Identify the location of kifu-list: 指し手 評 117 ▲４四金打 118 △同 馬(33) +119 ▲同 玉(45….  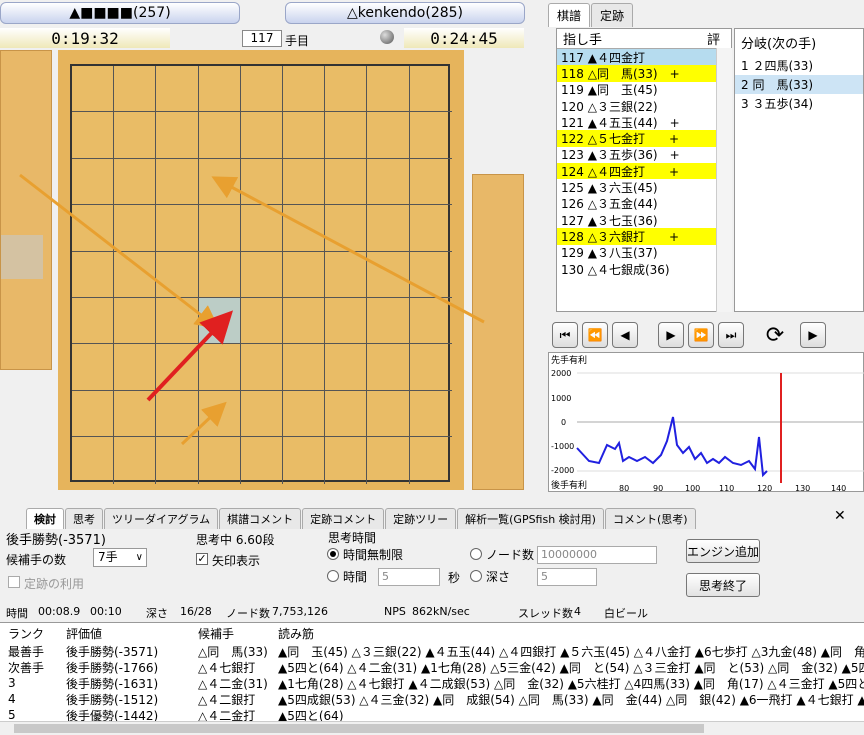
(644, 170).